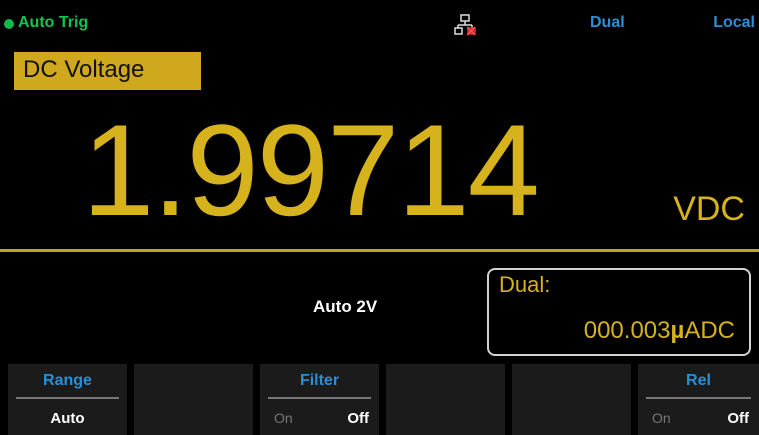 This screenshot has height=435, width=759. I want to click on softkey-rel: Rel On Off, so click(698, 399).